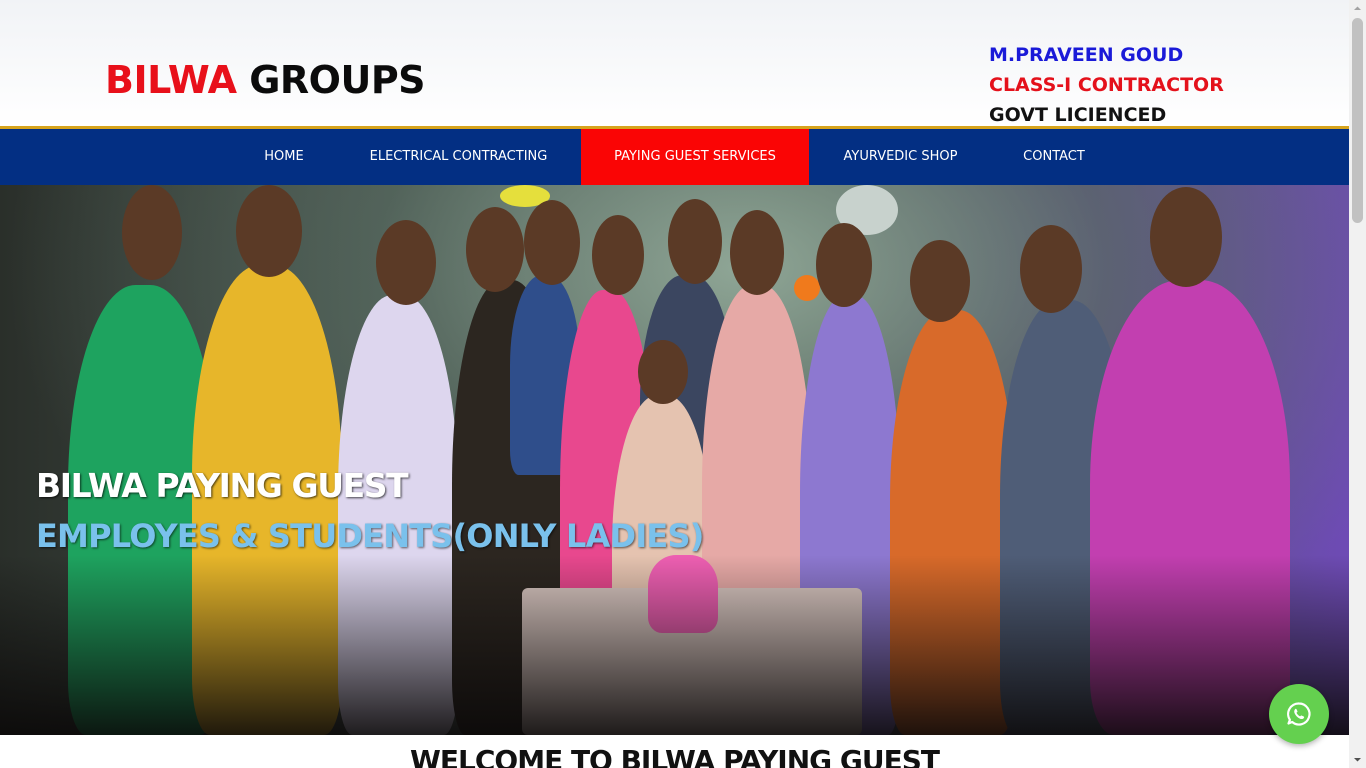 The height and width of the screenshot is (768, 1366). Describe the element at coordinates (1054, 157) in the screenshot. I see `nav-item-contact: CONTACT` at that location.